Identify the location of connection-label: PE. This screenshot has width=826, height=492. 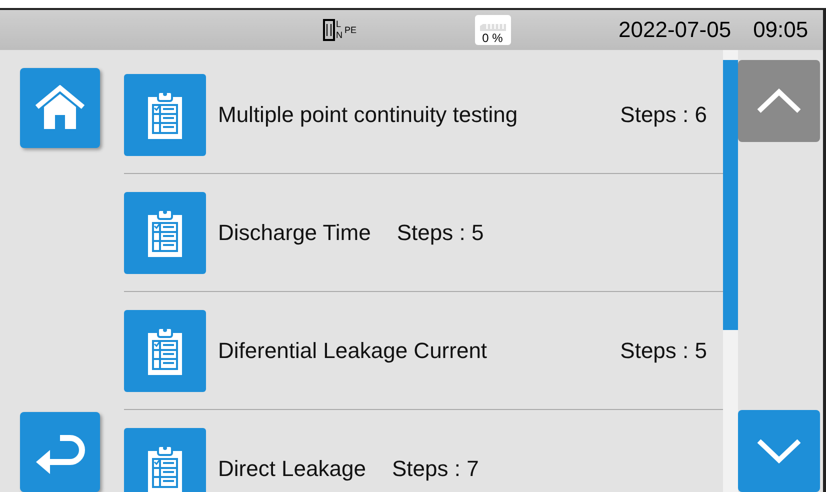
(350, 30).